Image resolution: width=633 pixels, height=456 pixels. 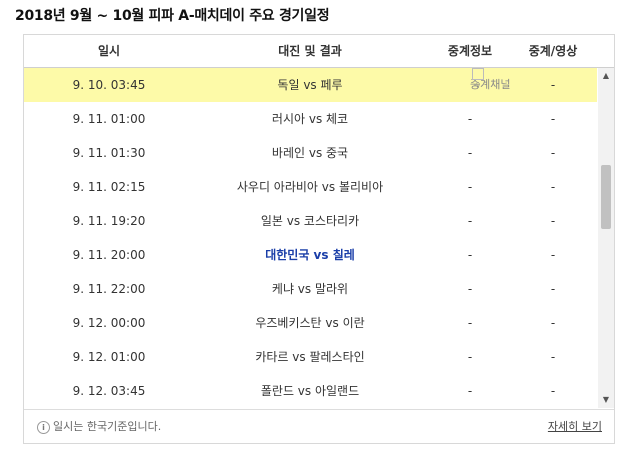 I want to click on timezone-note: 일시는 한국기준입니다., so click(x=107, y=426).